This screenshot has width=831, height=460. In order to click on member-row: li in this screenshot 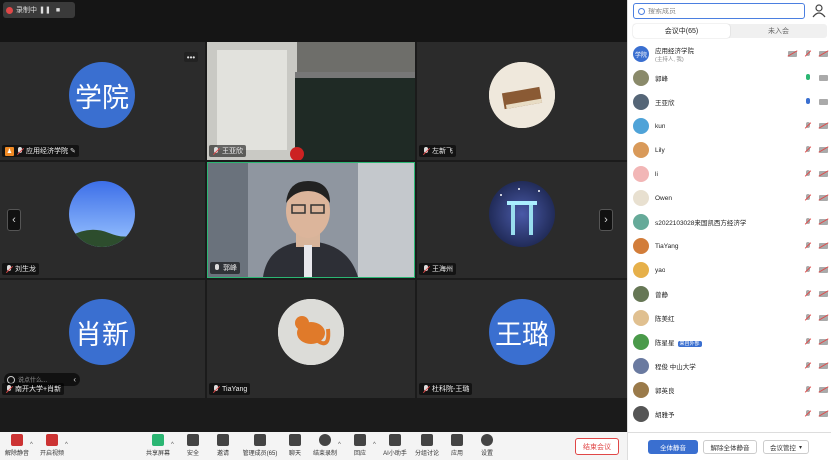, I will do `click(729, 174)`.